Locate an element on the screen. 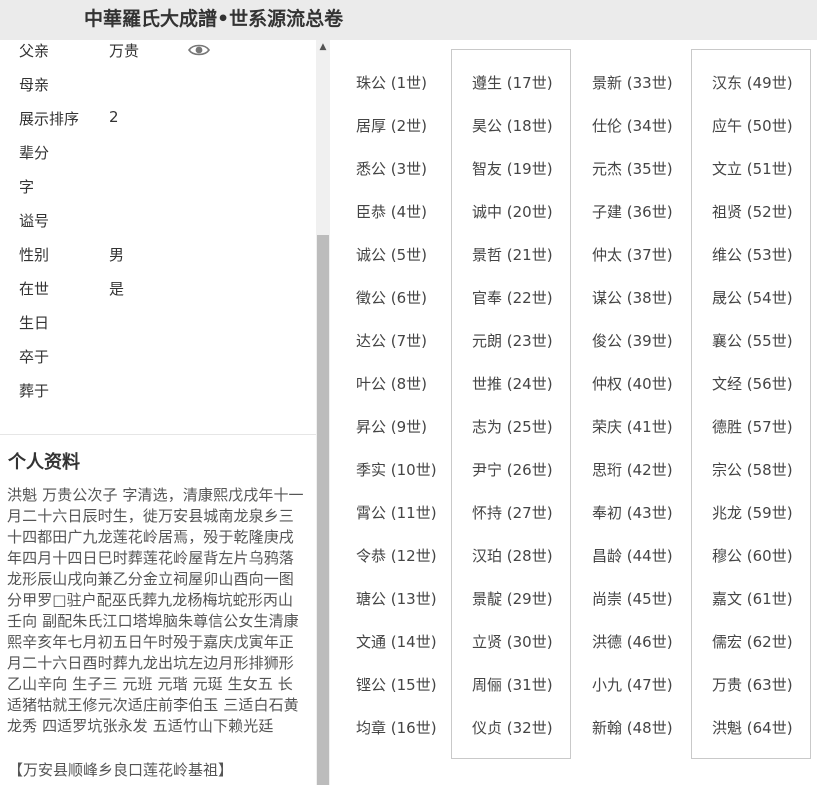  field-label: 展示排序 is located at coordinates (49, 119).